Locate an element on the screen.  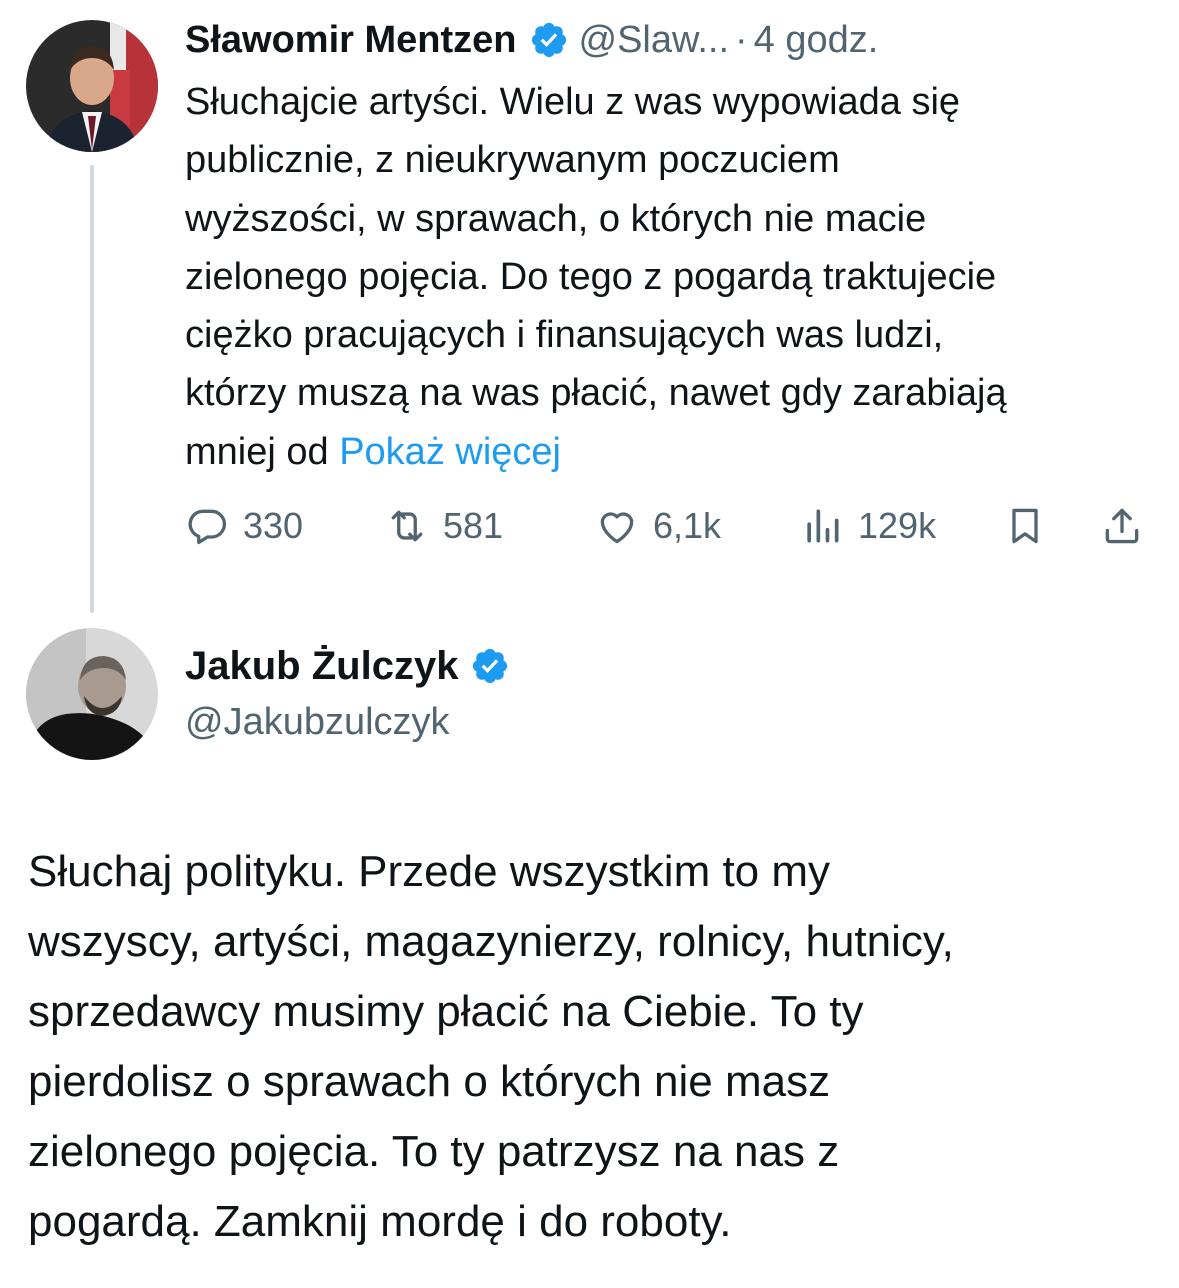
reply-button: 330 is located at coordinates (244, 526).